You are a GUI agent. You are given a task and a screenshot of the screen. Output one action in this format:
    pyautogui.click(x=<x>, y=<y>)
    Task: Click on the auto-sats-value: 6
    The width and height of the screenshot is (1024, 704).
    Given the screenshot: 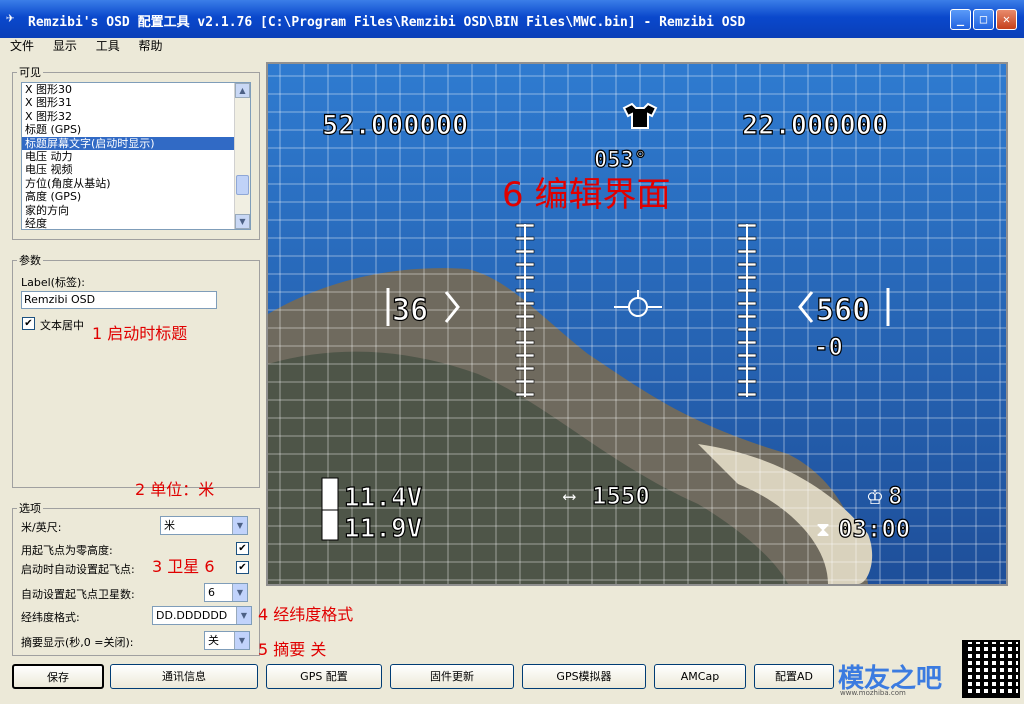 What is the action you would take?
    pyautogui.click(x=211, y=592)
    